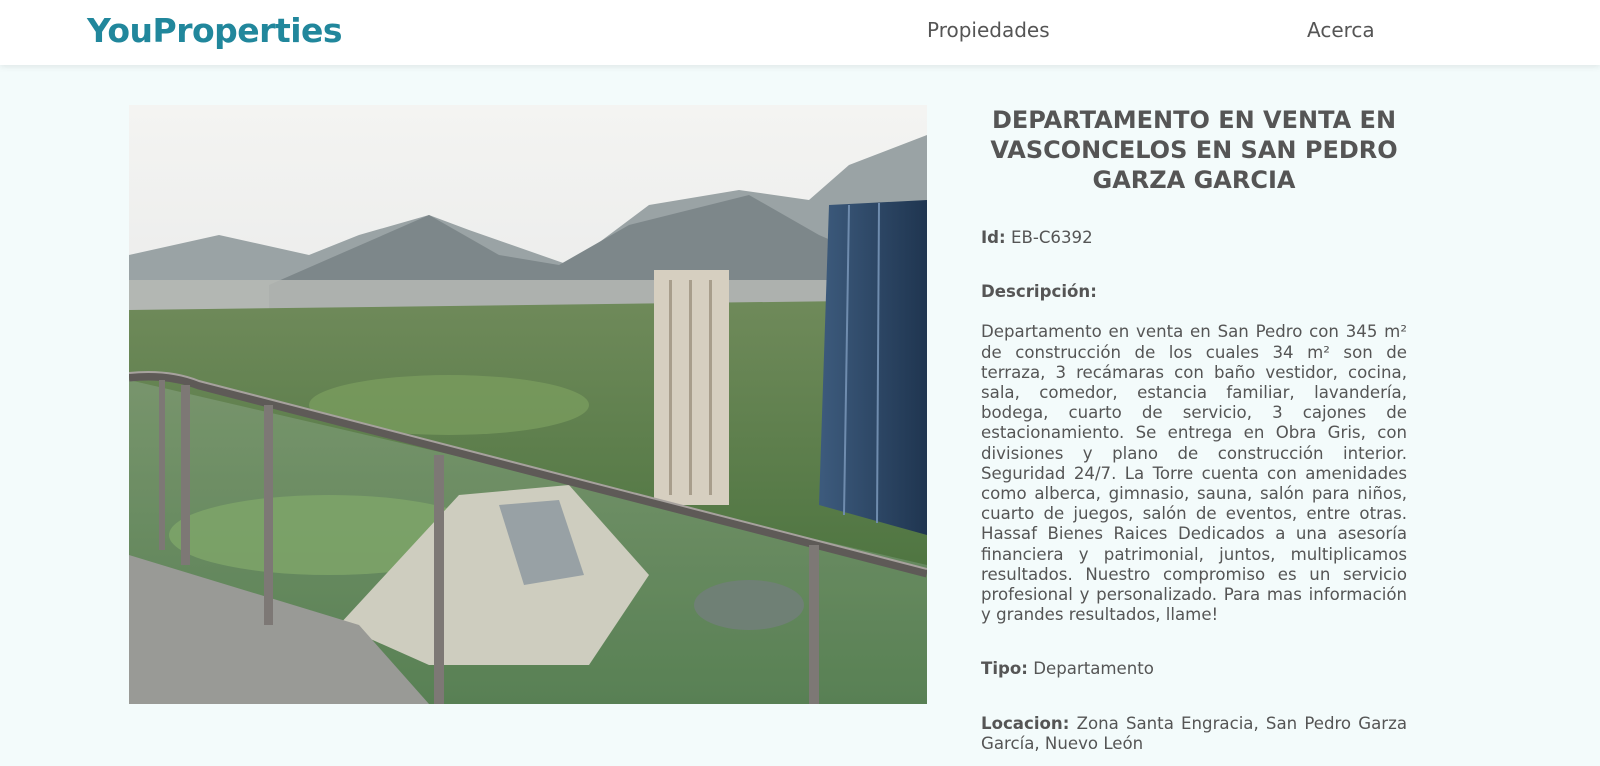 This screenshot has width=1600, height=766. What do you see at coordinates (1194, 669) in the screenshot?
I see `property-type: Tipo: Departamento` at bounding box center [1194, 669].